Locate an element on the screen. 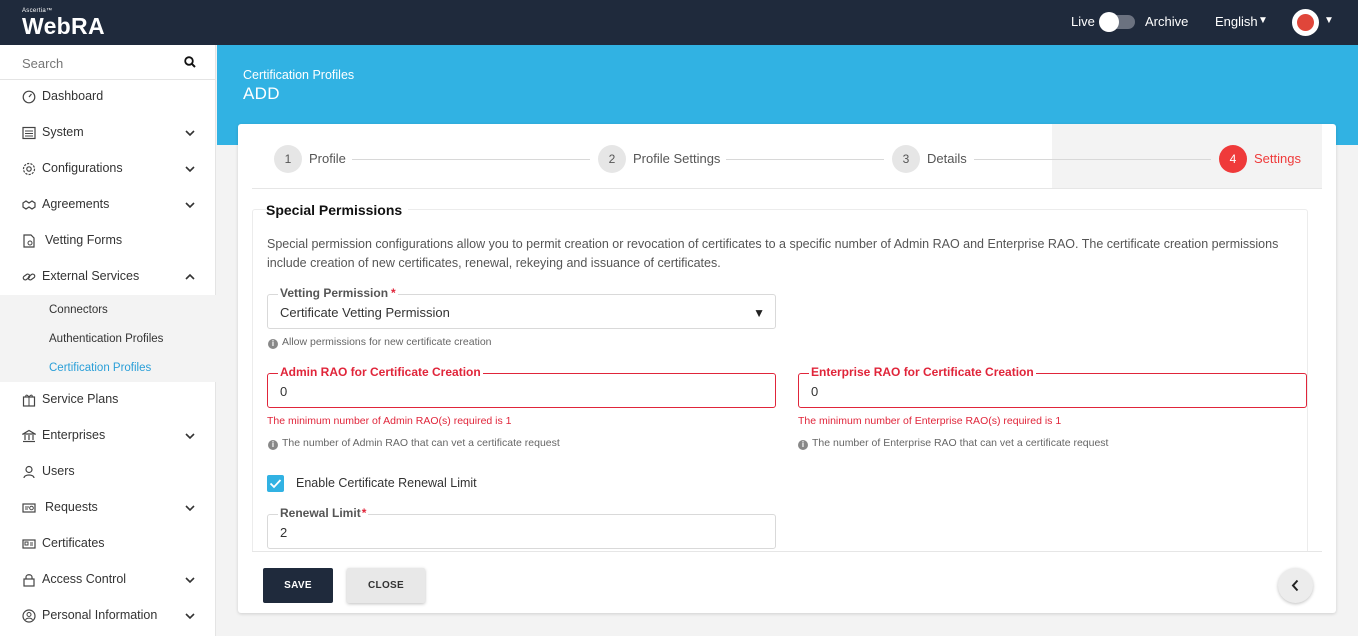 The height and width of the screenshot is (636, 1358). enterprise-rao-value: 0 is located at coordinates (815, 391).